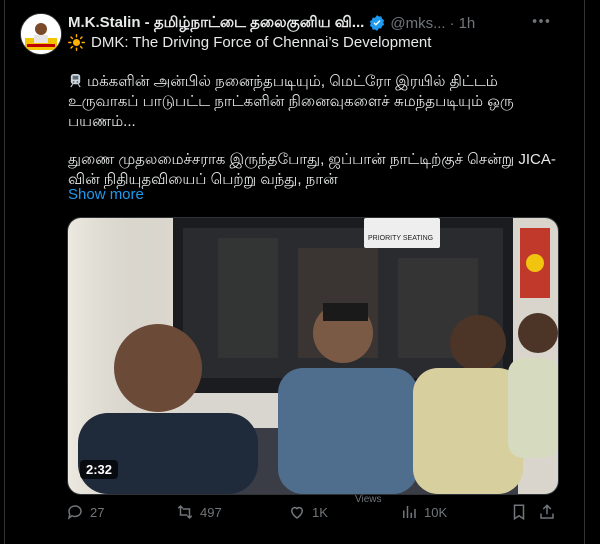 The width and height of the screenshot is (600, 544). What do you see at coordinates (400, 238) in the screenshot?
I see `priority-sign-text: PRIORITY SEATING` at bounding box center [400, 238].